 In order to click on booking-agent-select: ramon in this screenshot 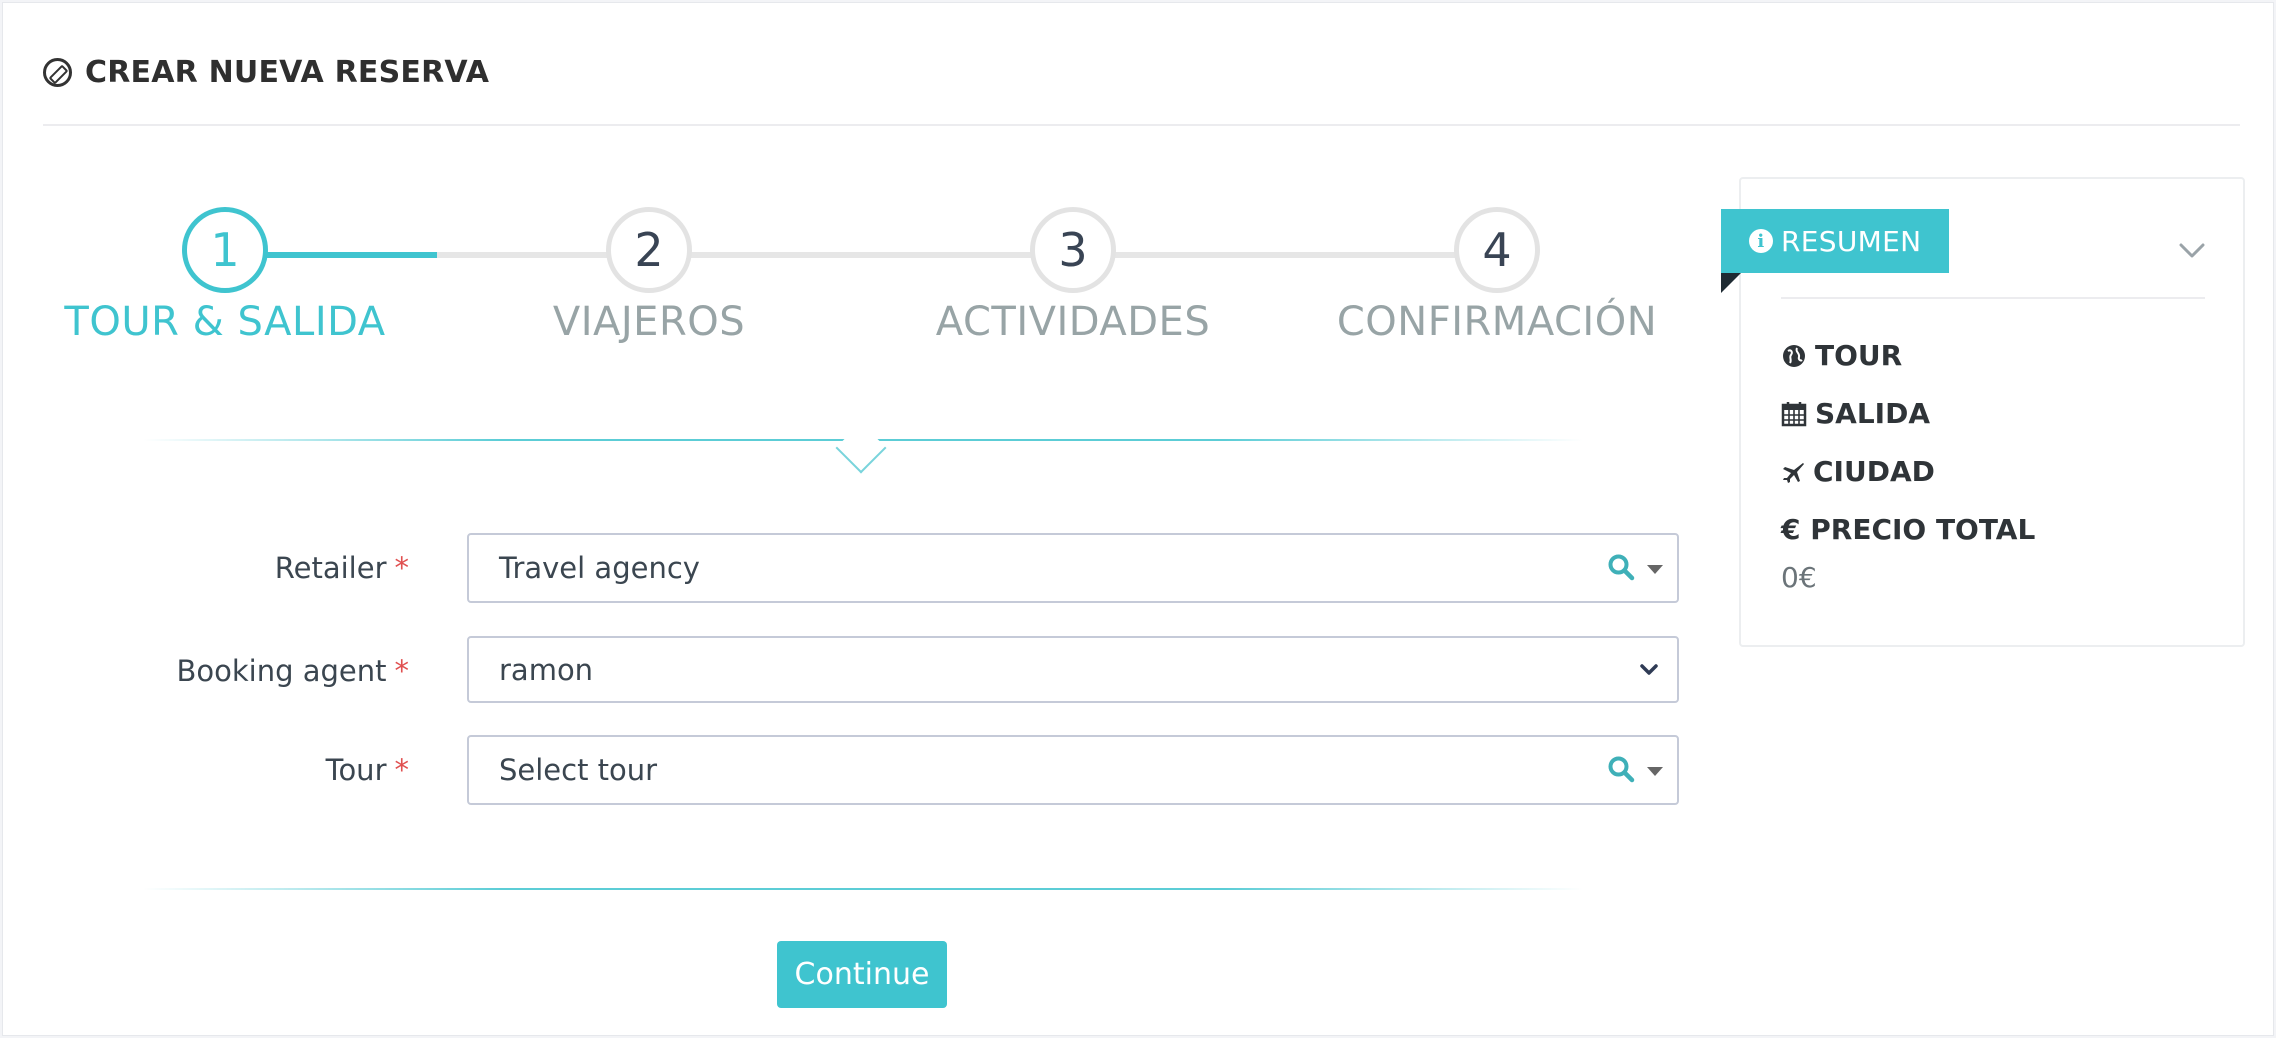, I will do `click(1073, 669)`.